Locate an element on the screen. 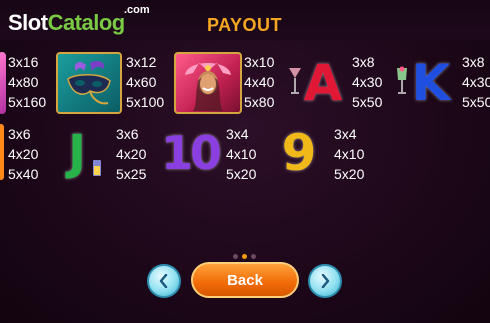 The width and height of the screenshot is (490, 323). letter-j-icon: J is located at coordinates (82, 153).